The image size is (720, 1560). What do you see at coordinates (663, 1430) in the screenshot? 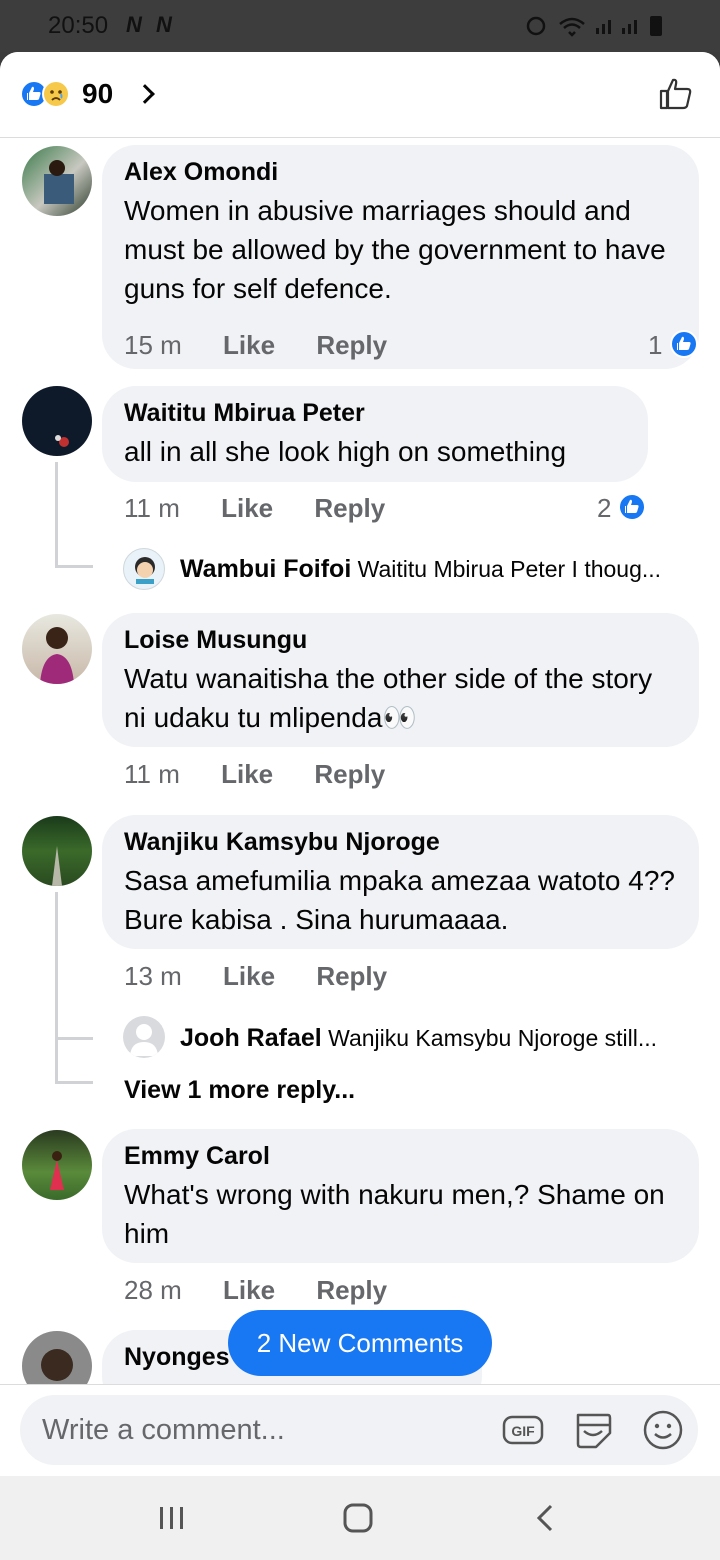
I see `emoji-icon` at bounding box center [663, 1430].